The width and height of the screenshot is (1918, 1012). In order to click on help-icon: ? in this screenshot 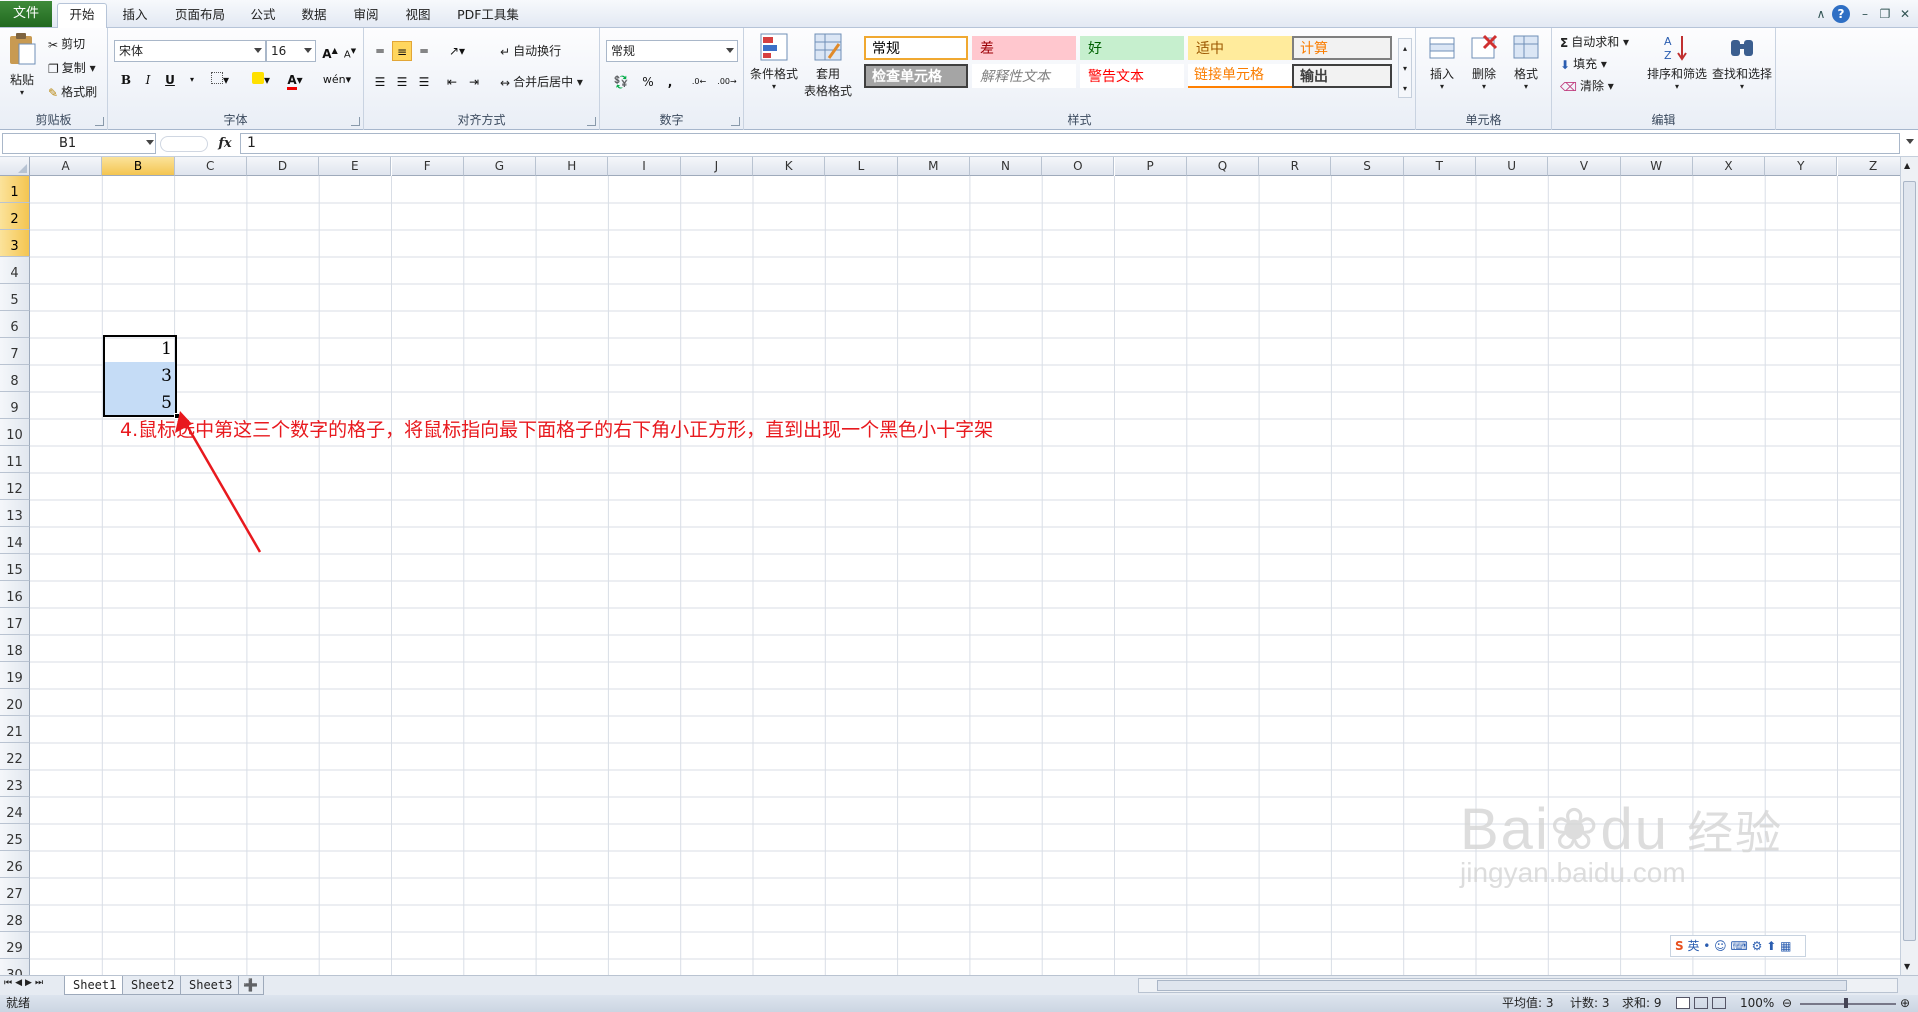, I will do `click(1841, 14)`.